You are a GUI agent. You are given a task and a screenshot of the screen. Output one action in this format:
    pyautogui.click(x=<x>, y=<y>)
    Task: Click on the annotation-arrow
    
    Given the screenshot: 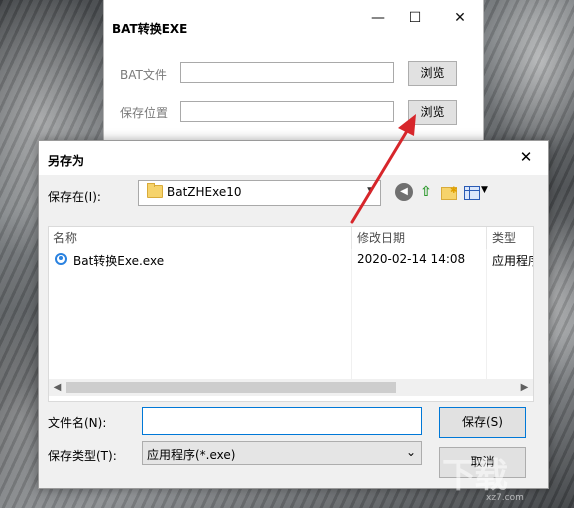 What is the action you would take?
    pyautogui.click(x=383, y=169)
    